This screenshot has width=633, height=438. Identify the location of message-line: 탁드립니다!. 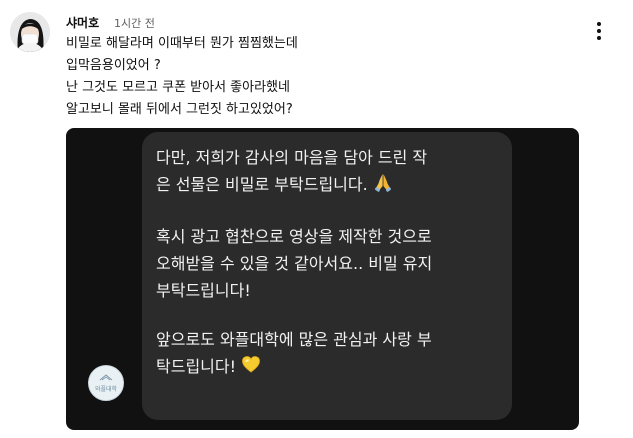
(327, 368).